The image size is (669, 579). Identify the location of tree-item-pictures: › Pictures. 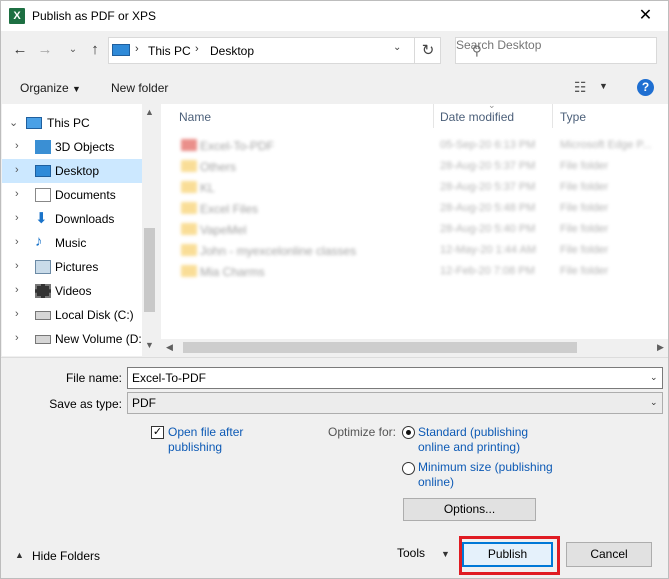
(72, 267).